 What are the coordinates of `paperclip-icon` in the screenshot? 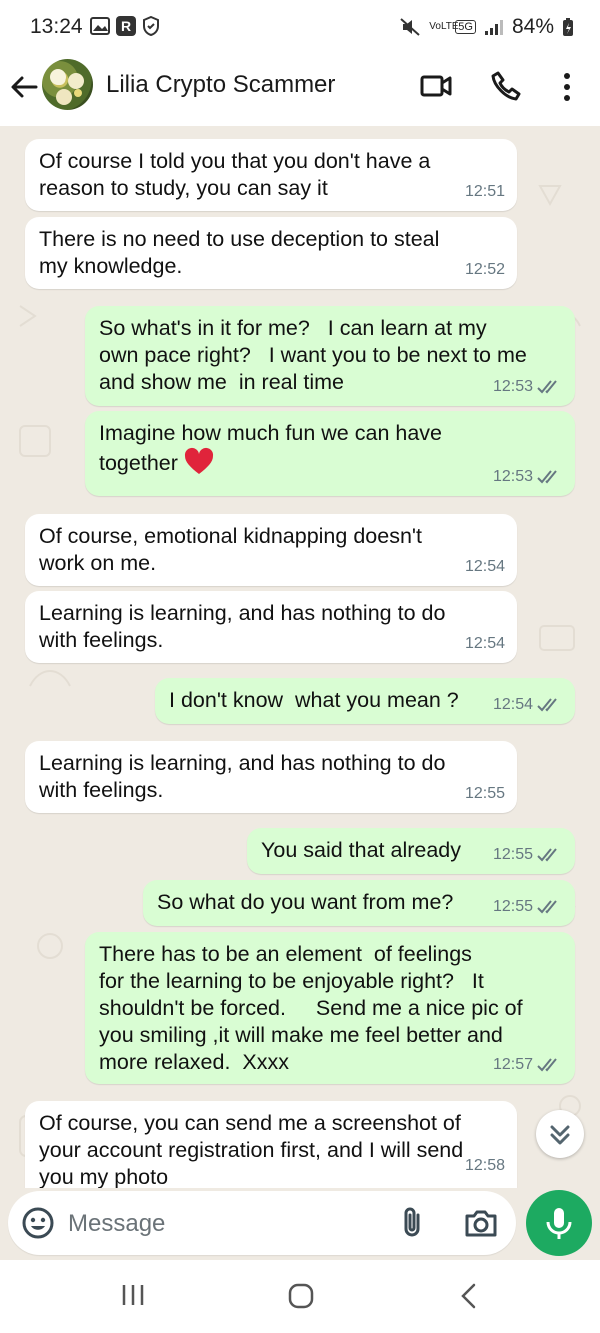 It's located at (412, 1223).